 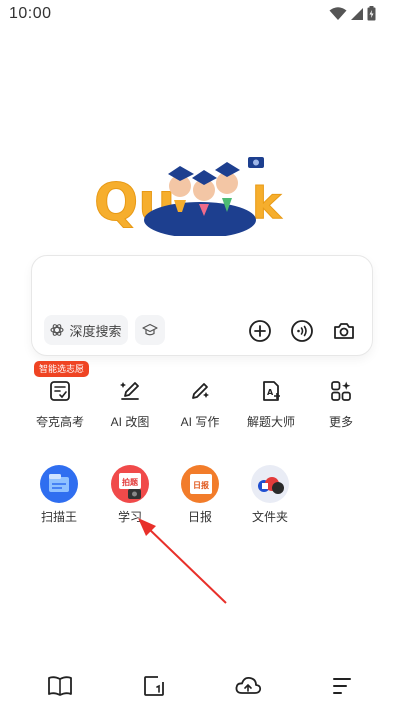 I want to click on svg-text: 日报, so click(x=201, y=485).